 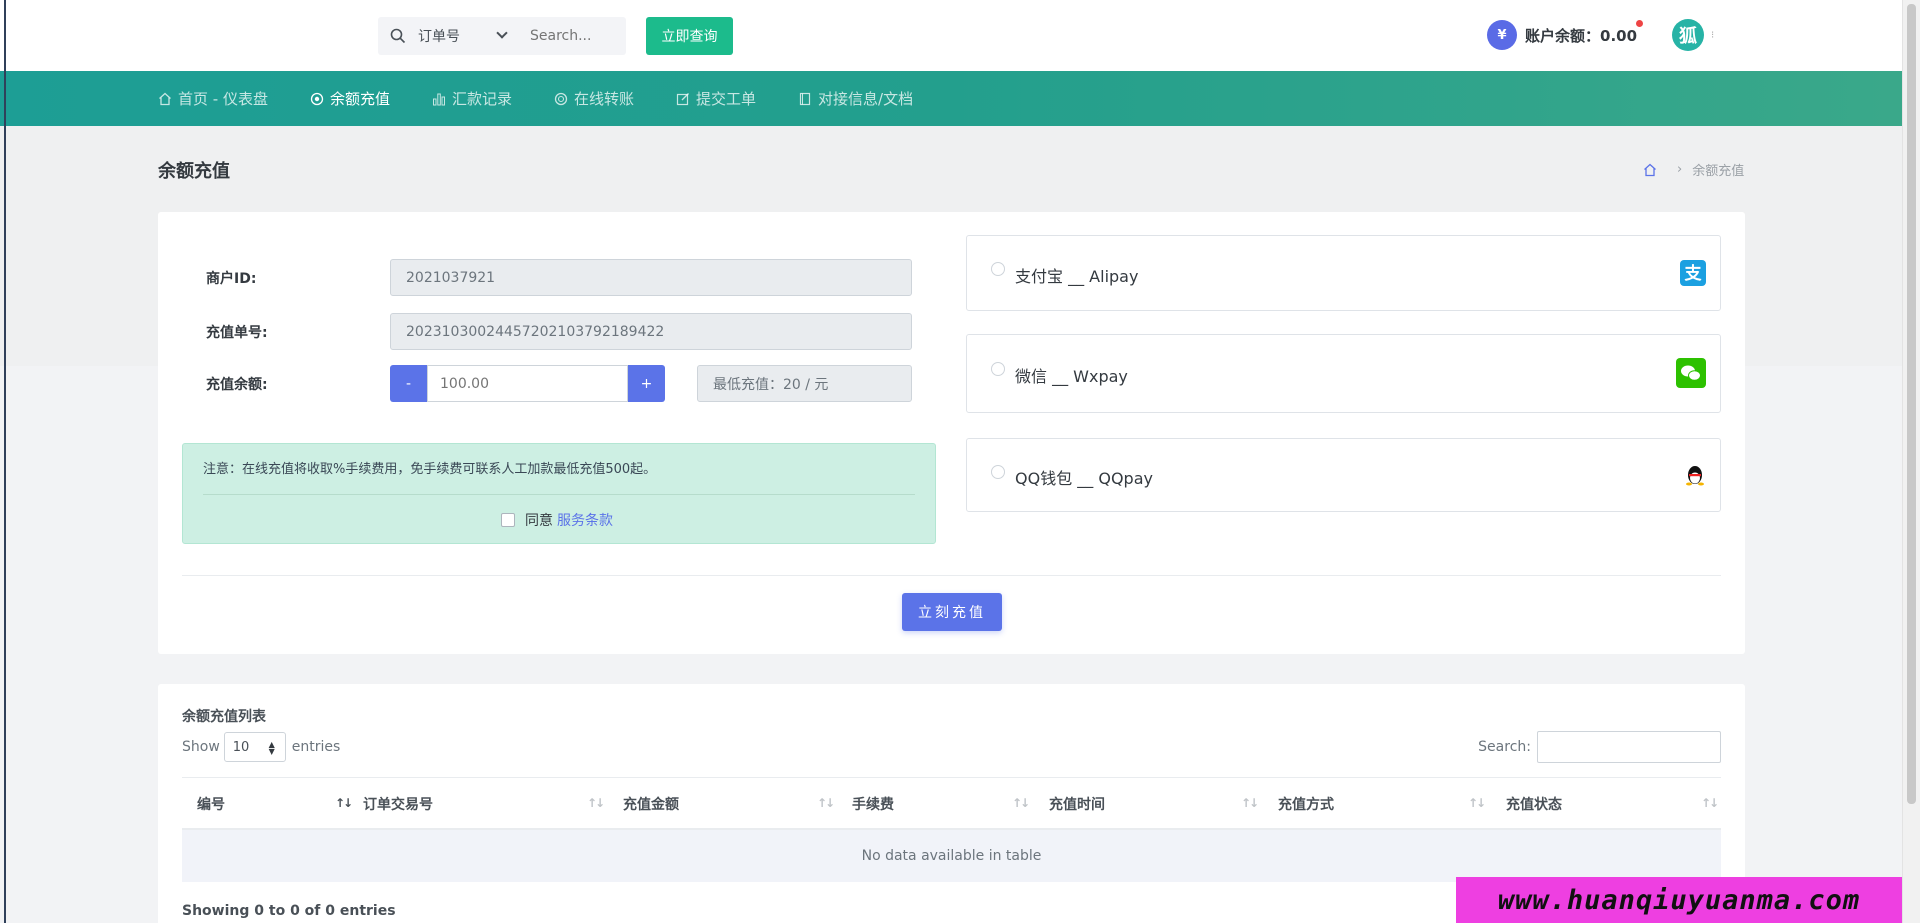 I want to click on column-header-method: 充值方式 ↑↓, so click(x=1388, y=804).